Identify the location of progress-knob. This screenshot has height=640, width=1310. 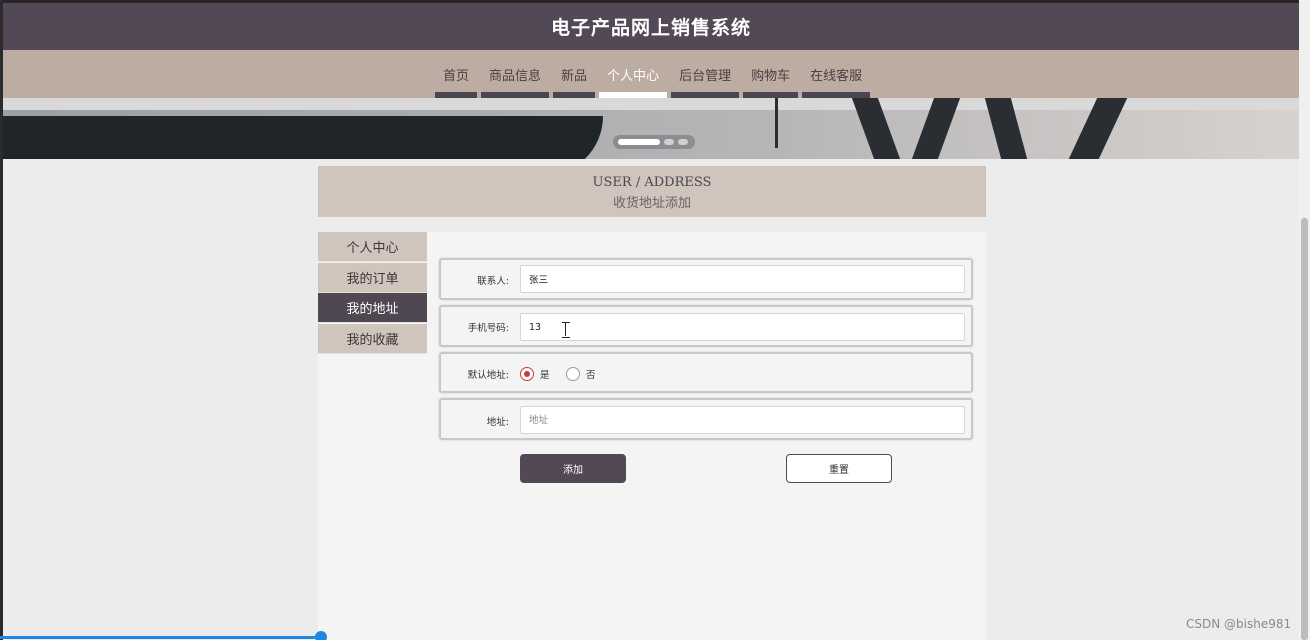
(321, 635).